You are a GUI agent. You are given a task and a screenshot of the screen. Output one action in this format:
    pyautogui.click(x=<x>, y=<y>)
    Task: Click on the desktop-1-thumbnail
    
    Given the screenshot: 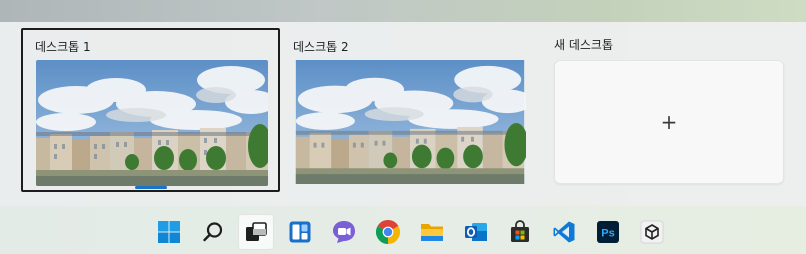 What is the action you would take?
    pyautogui.click(x=152, y=123)
    